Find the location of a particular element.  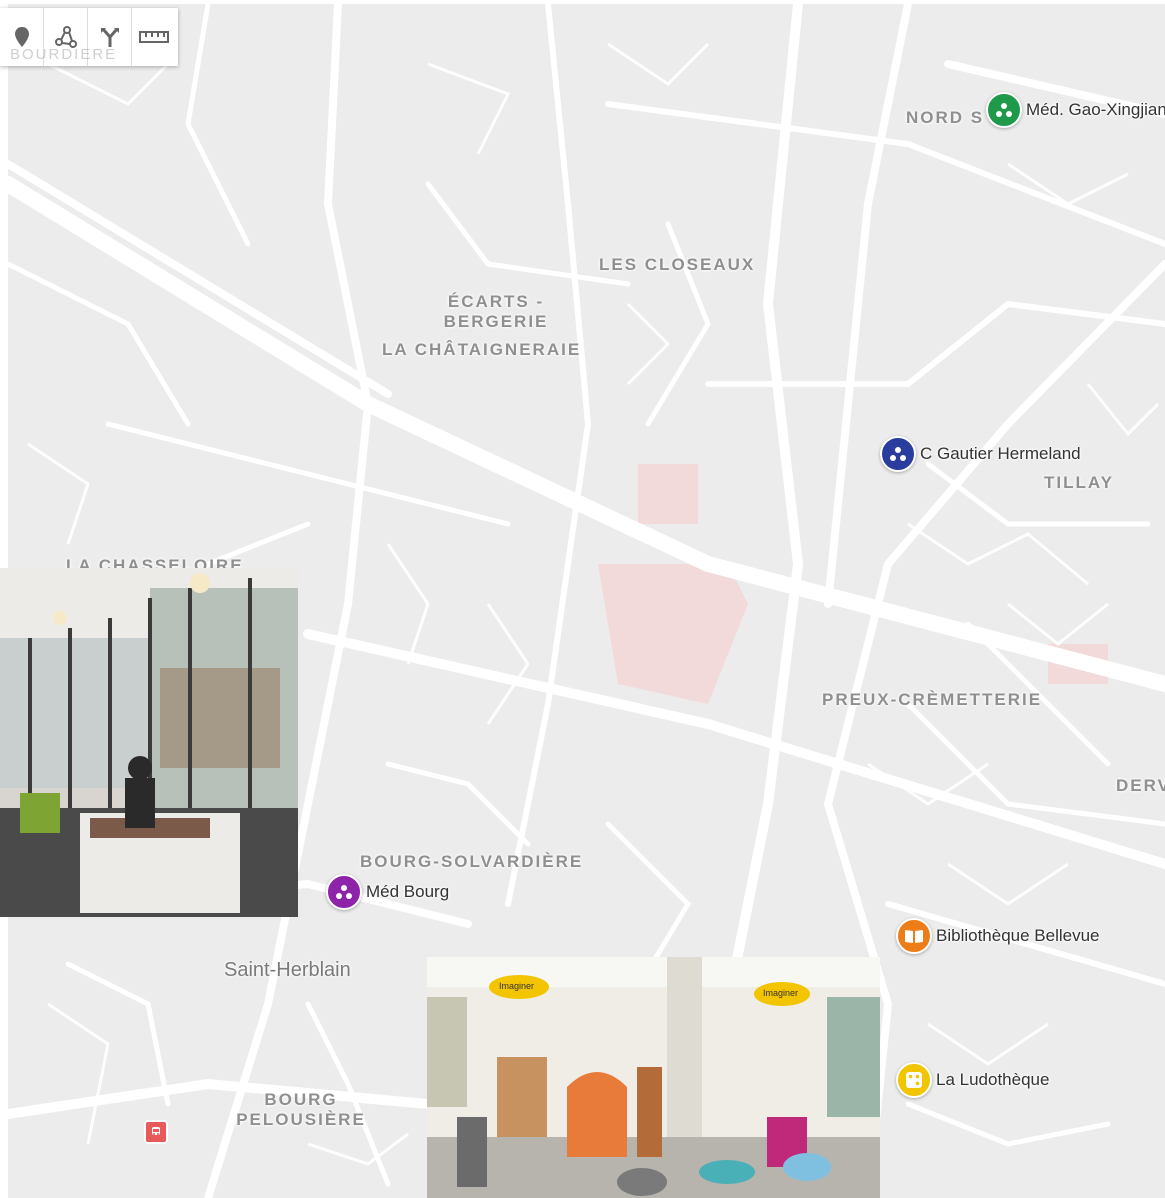

marker-icon is located at coordinates (21, 37).